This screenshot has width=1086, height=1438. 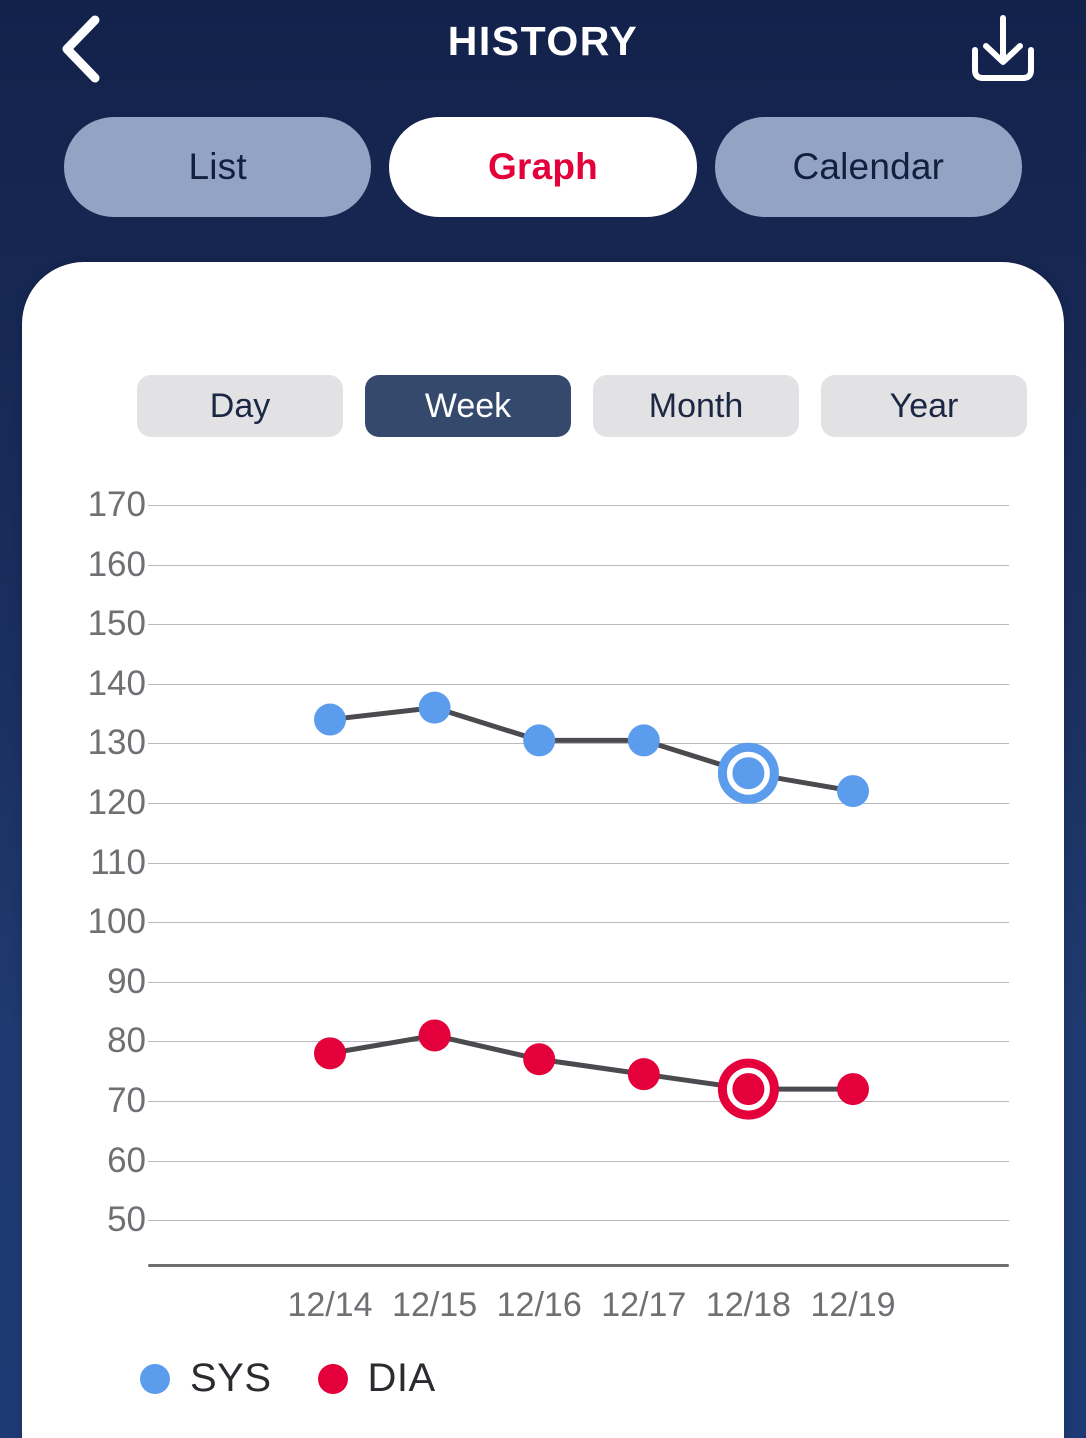 I want to click on view-tab-calendar-label: Calendar, so click(x=868, y=166).